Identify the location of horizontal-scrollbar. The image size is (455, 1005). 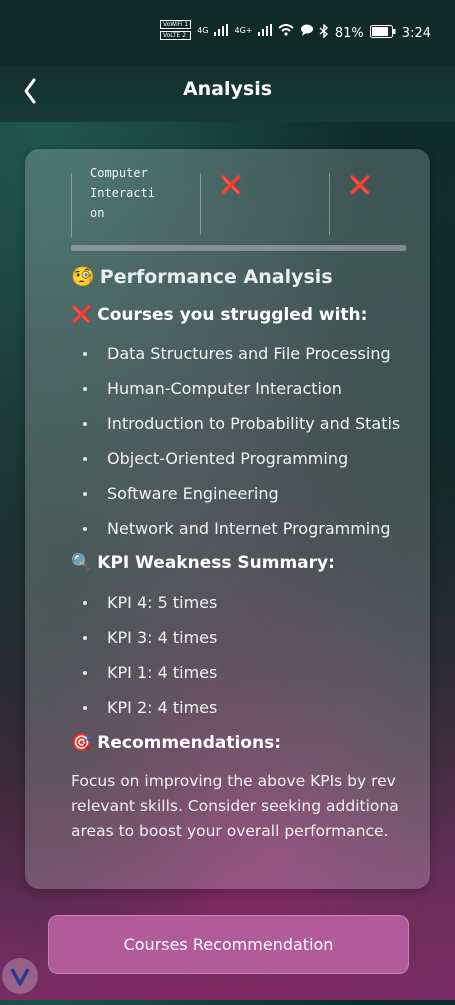
(238, 248).